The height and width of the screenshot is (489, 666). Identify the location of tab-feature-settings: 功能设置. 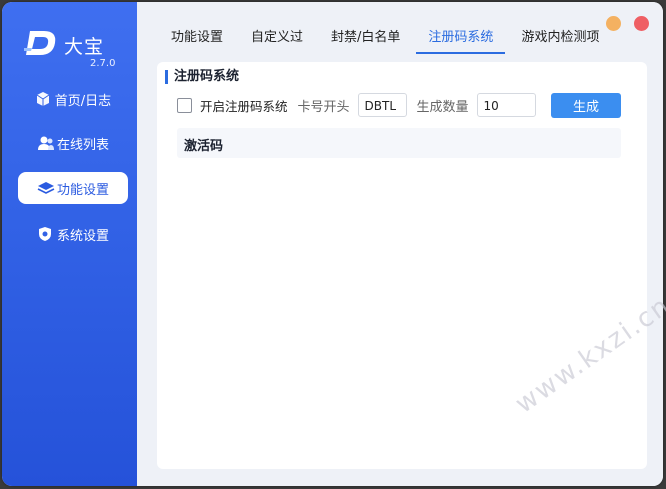
(197, 38).